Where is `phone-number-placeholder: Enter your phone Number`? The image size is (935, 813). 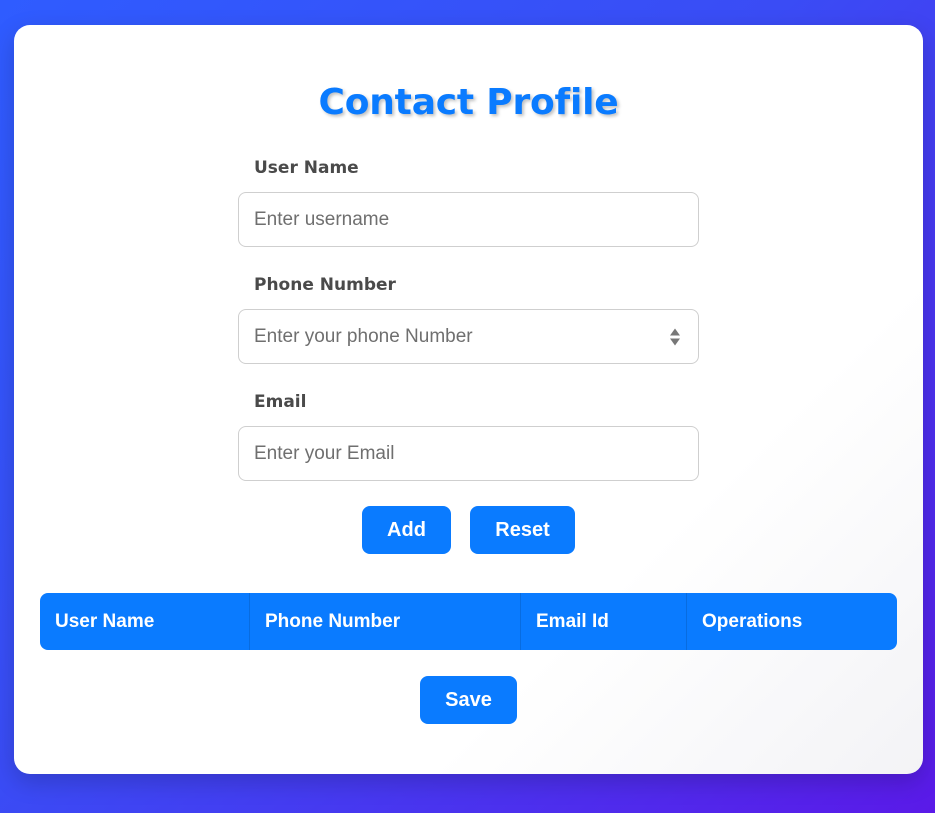 phone-number-placeholder: Enter your phone Number is located at coordinates (363, 336).